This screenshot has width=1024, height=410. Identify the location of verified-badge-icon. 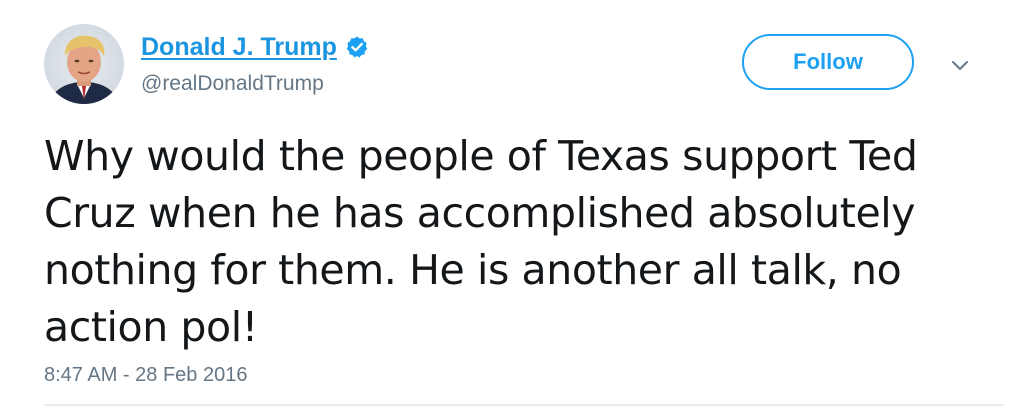
(357, 47).